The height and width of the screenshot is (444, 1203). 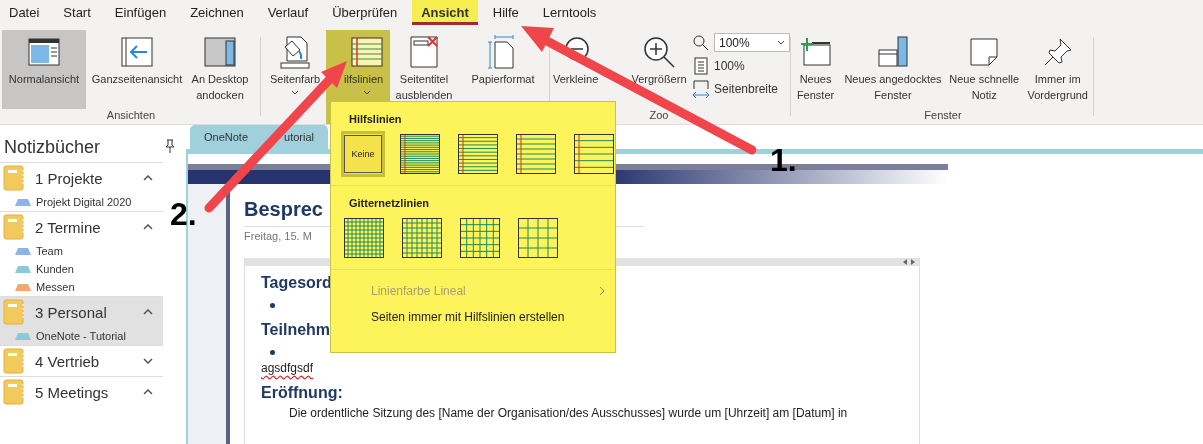 I want to click on caret-icon, so click(x=781, y=42).